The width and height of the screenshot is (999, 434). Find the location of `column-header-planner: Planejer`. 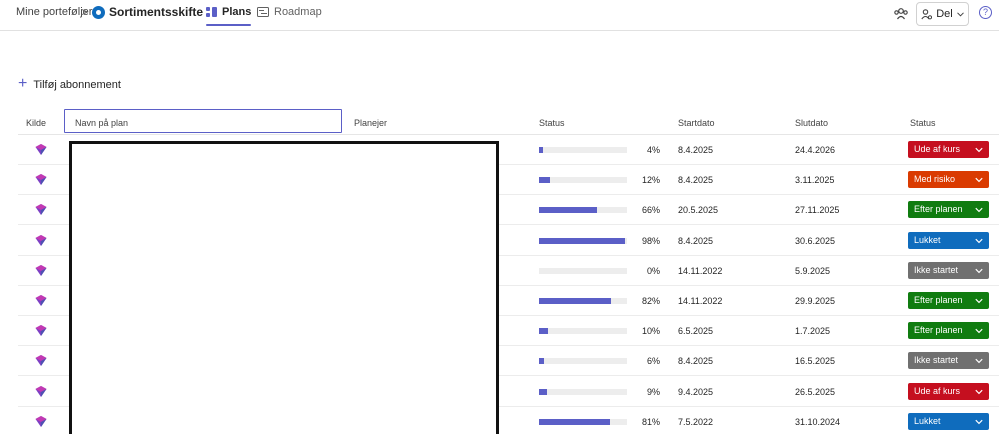

column-header-planner: Planejer is located at coordinates (370, 123).